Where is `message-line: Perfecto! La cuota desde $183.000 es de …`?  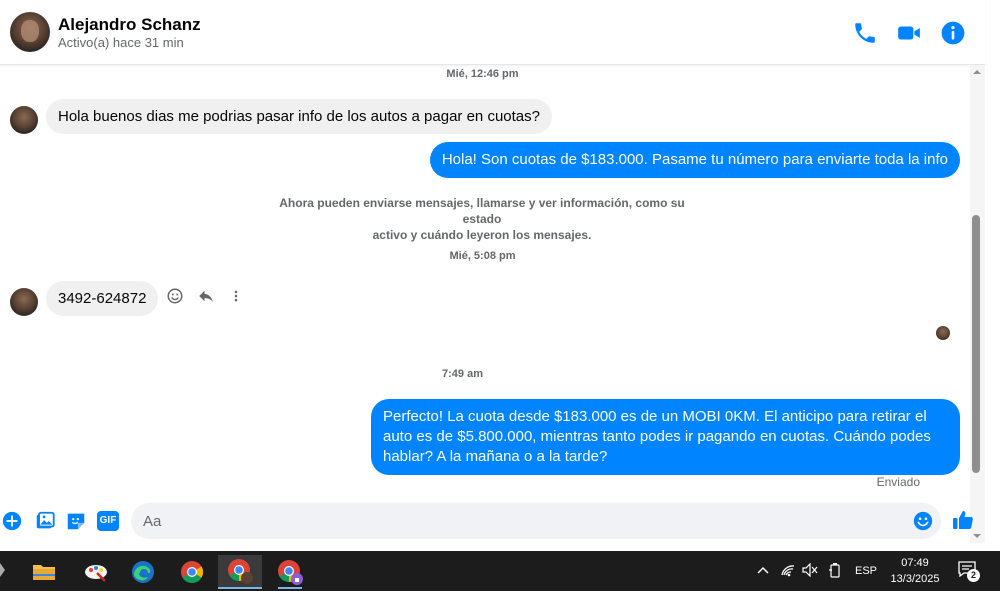 message-line: Perfecto! La cuota desde $183.000 es de … is located at coordinates (655, 416).